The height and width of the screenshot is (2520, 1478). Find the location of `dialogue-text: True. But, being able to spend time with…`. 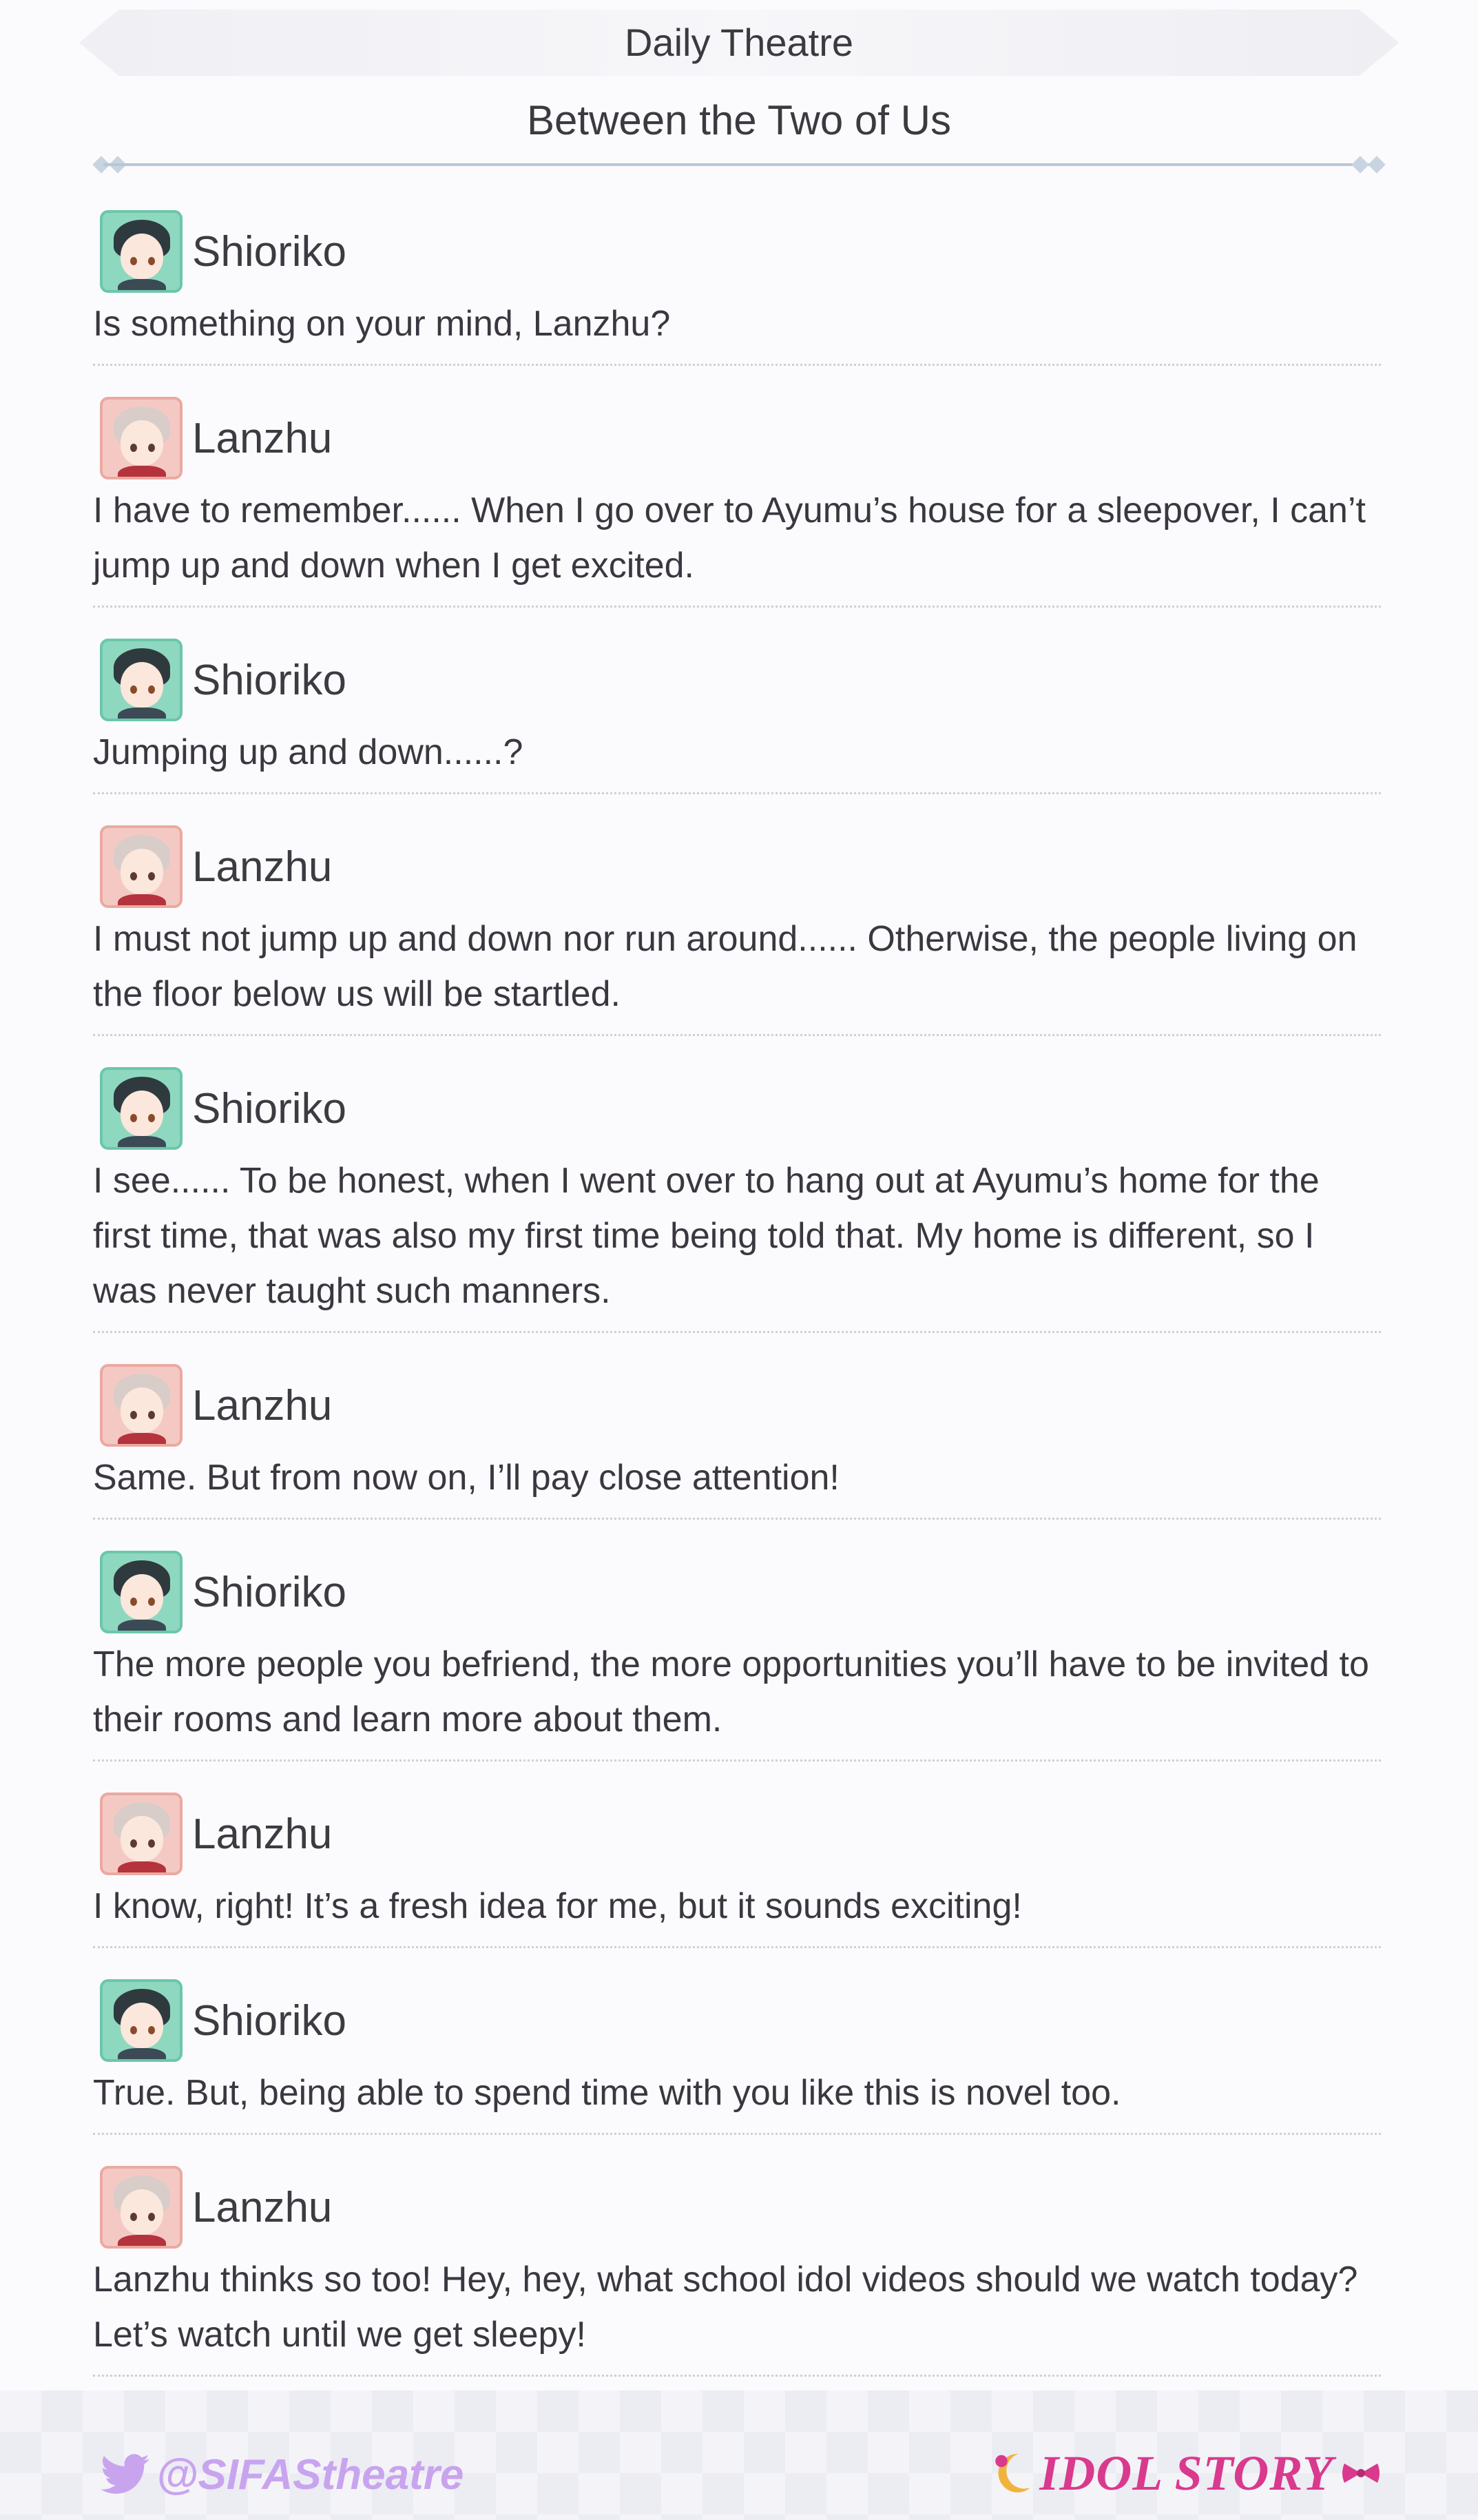

dialogue-text: True. But, being able to spend time with… is located at coordinates (607, 2093).